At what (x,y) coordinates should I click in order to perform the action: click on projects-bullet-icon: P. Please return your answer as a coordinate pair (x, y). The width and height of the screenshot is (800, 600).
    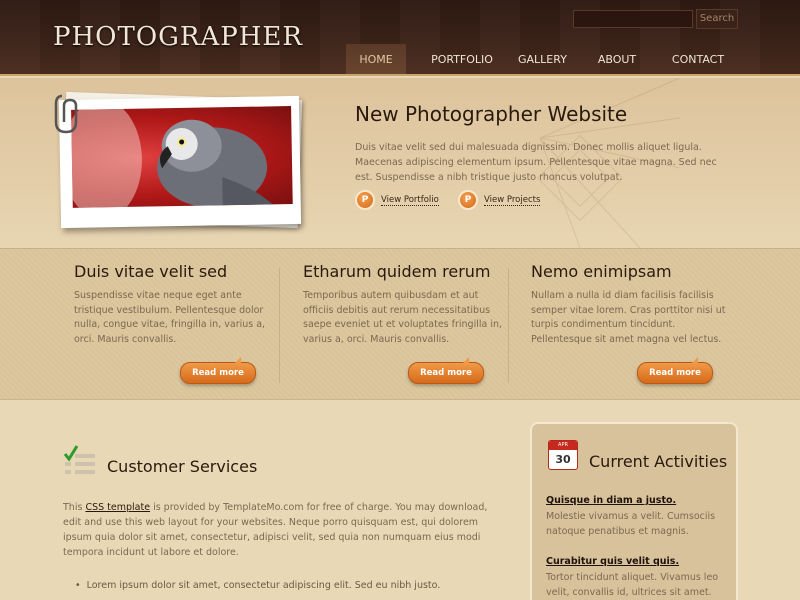
    Looking at the image, I should click on (468, 200).